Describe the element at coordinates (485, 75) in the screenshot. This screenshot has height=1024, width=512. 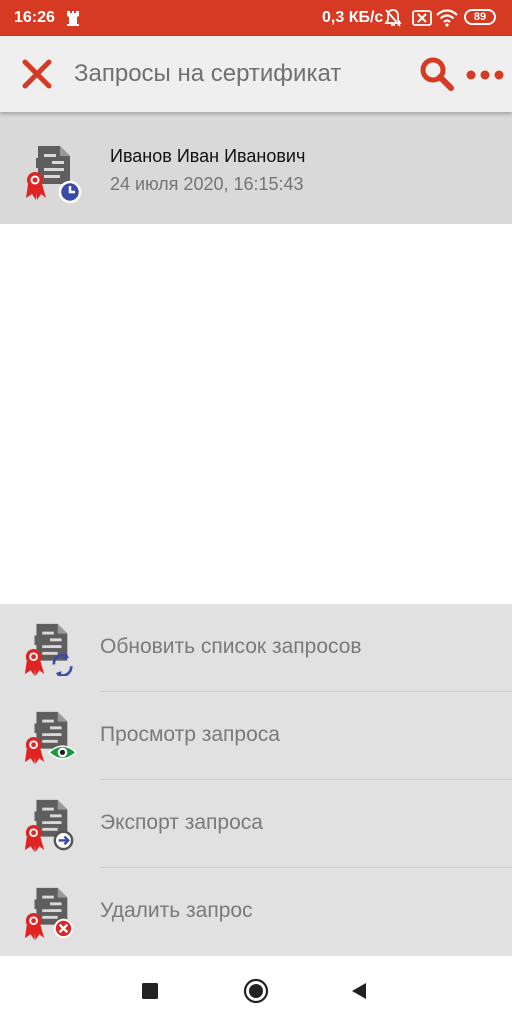
I see `more-icon` at that location.